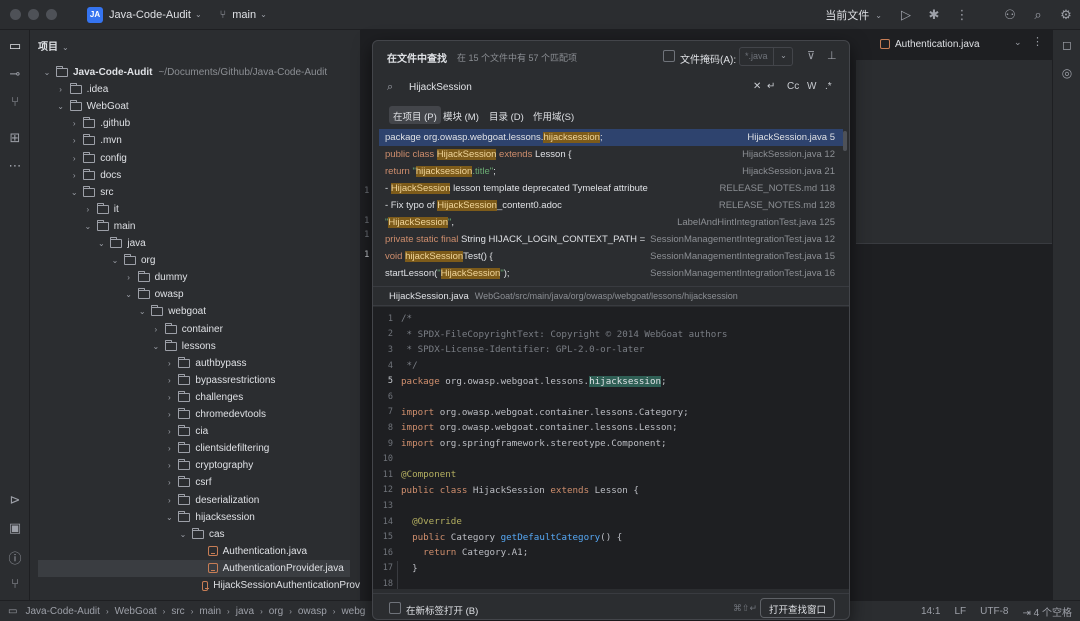 Image resolution: width=1080 pixels, height=621 pixels. What do you see at coordinates (195, 226) in the screenshot?
I see `tree-item: ⌄ main` at bounding box center [195, 226].